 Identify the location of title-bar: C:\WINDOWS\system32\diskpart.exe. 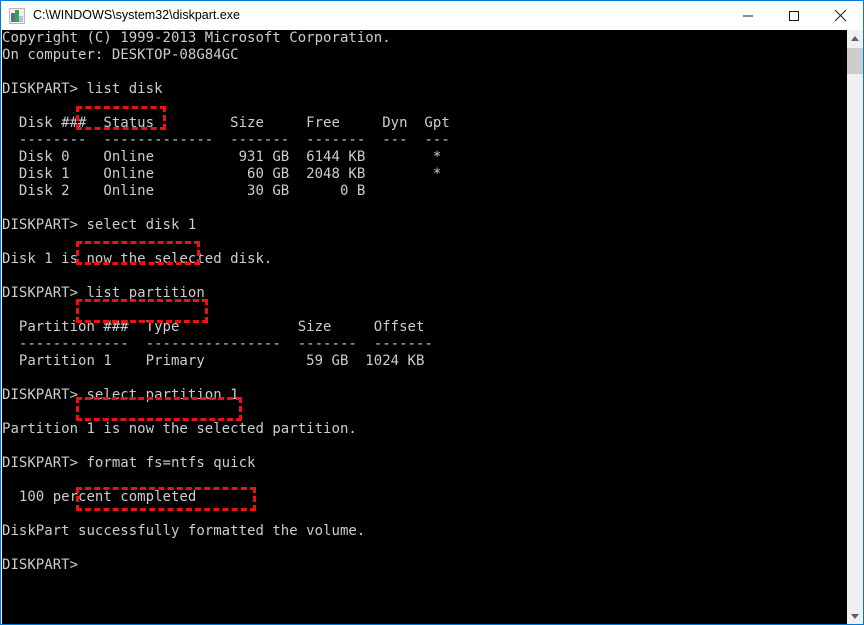
(432, 15).